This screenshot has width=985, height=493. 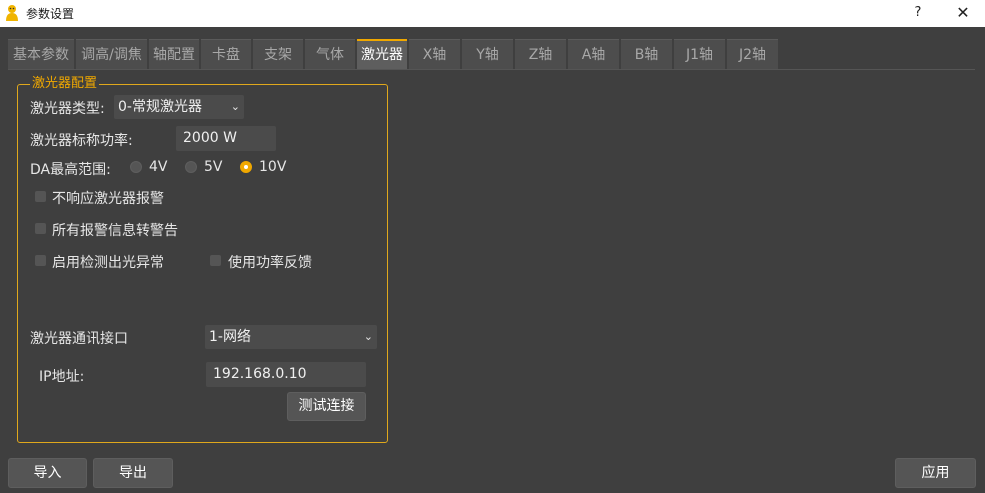 What do you see at coordinates (226, 54) in the screenshot?
I see `tab-chuck: 卡盘` at bounding box center [226, 54].